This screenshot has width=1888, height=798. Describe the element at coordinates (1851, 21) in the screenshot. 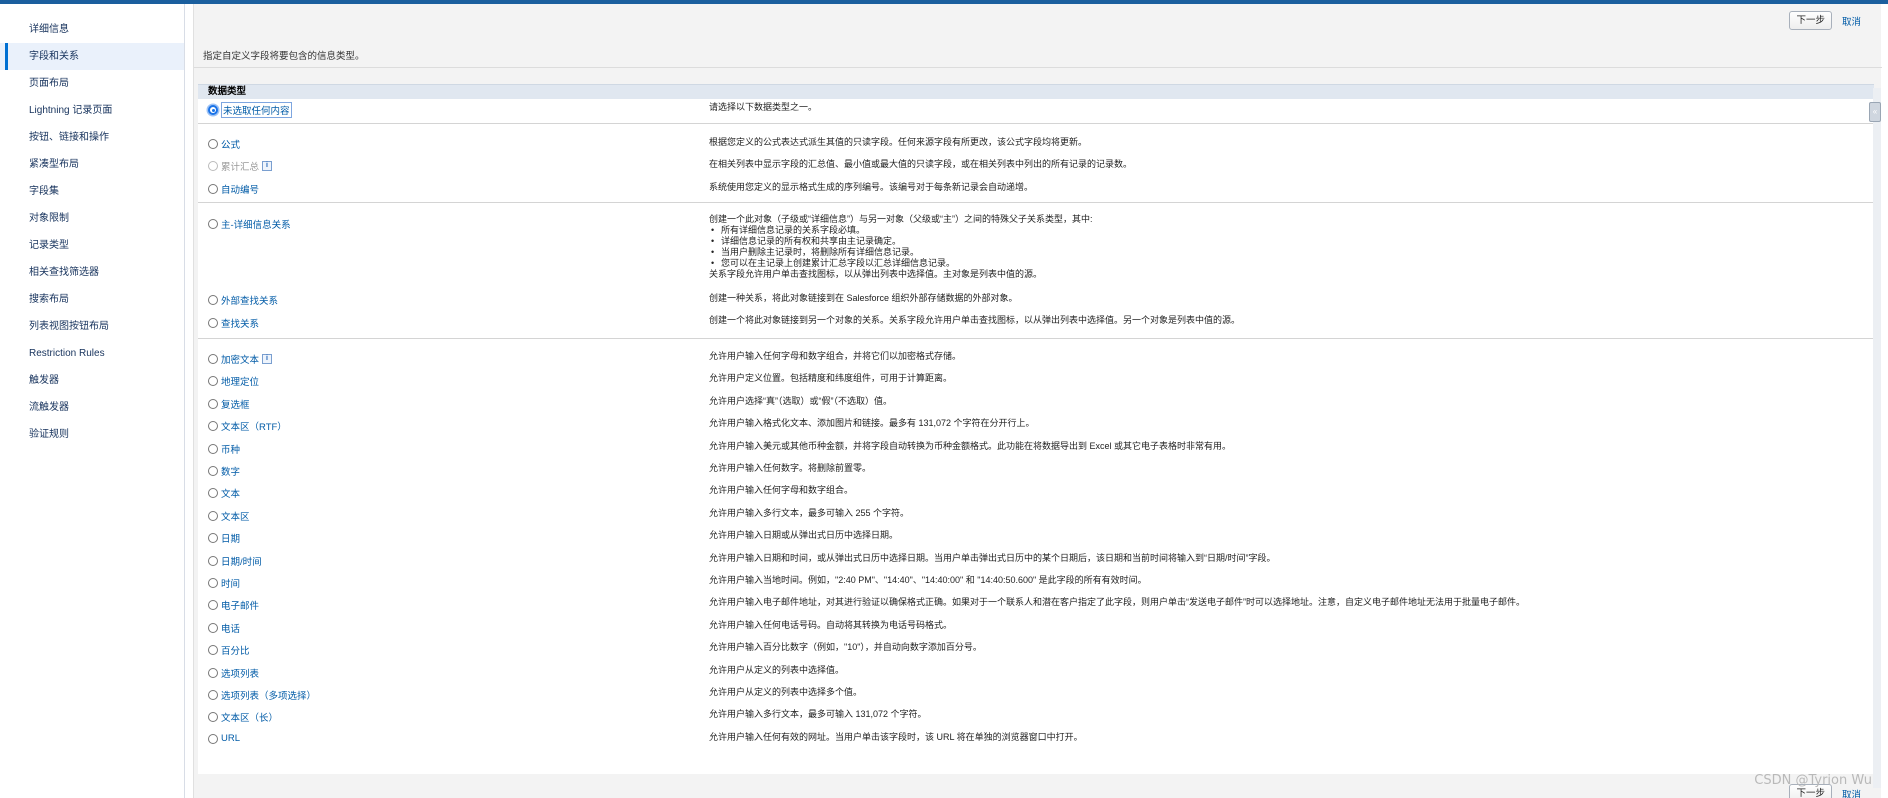

I see `cancel-link: 取消` at that location.